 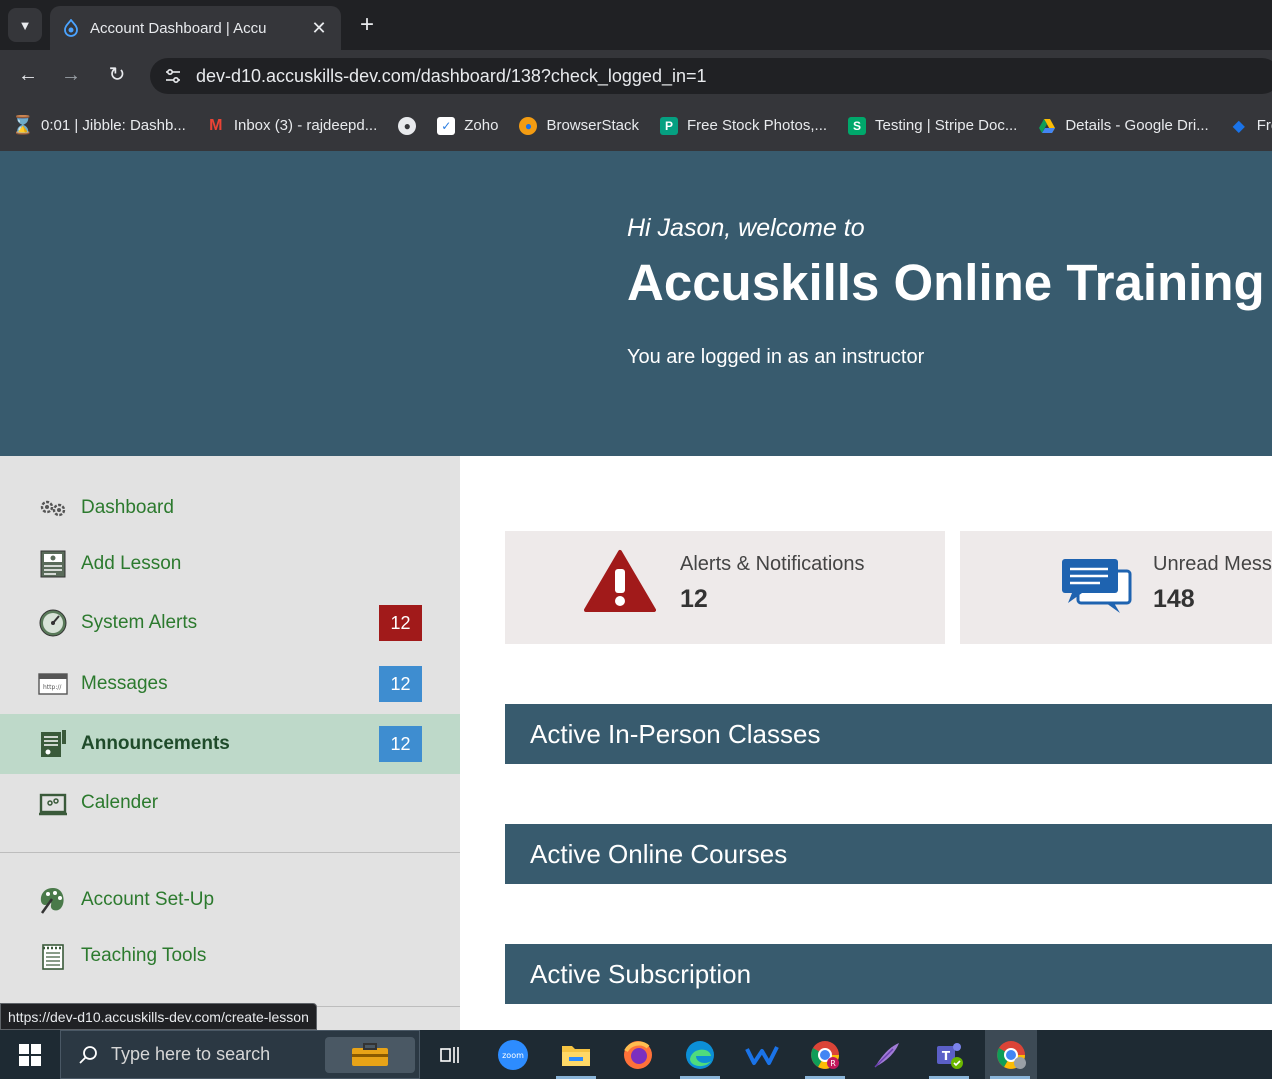 What do you see at coordinates (636, 25) in the screenshot?
I see `browser-tabstrip: ▼ Account Dashboard | Accu ✕ +` at bounding box center [636, 25].